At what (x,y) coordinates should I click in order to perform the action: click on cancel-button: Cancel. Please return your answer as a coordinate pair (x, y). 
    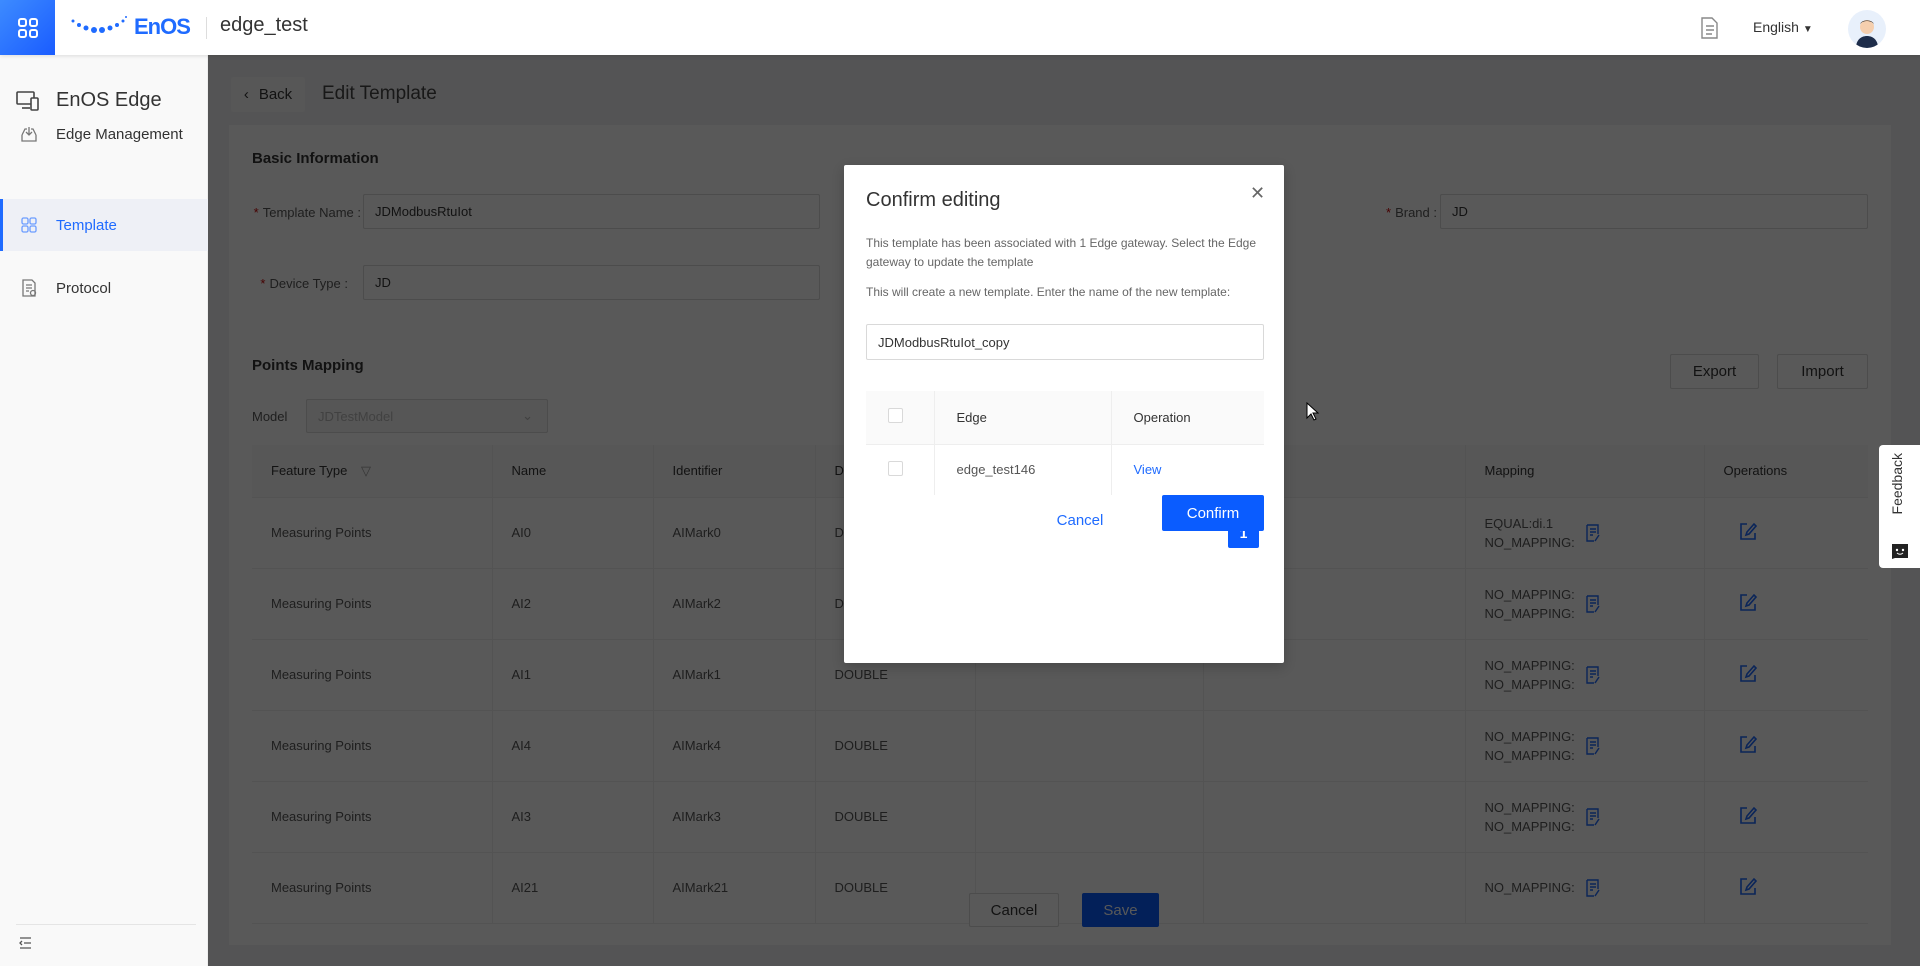
    Looking at the image, I should click on (1014, 910).